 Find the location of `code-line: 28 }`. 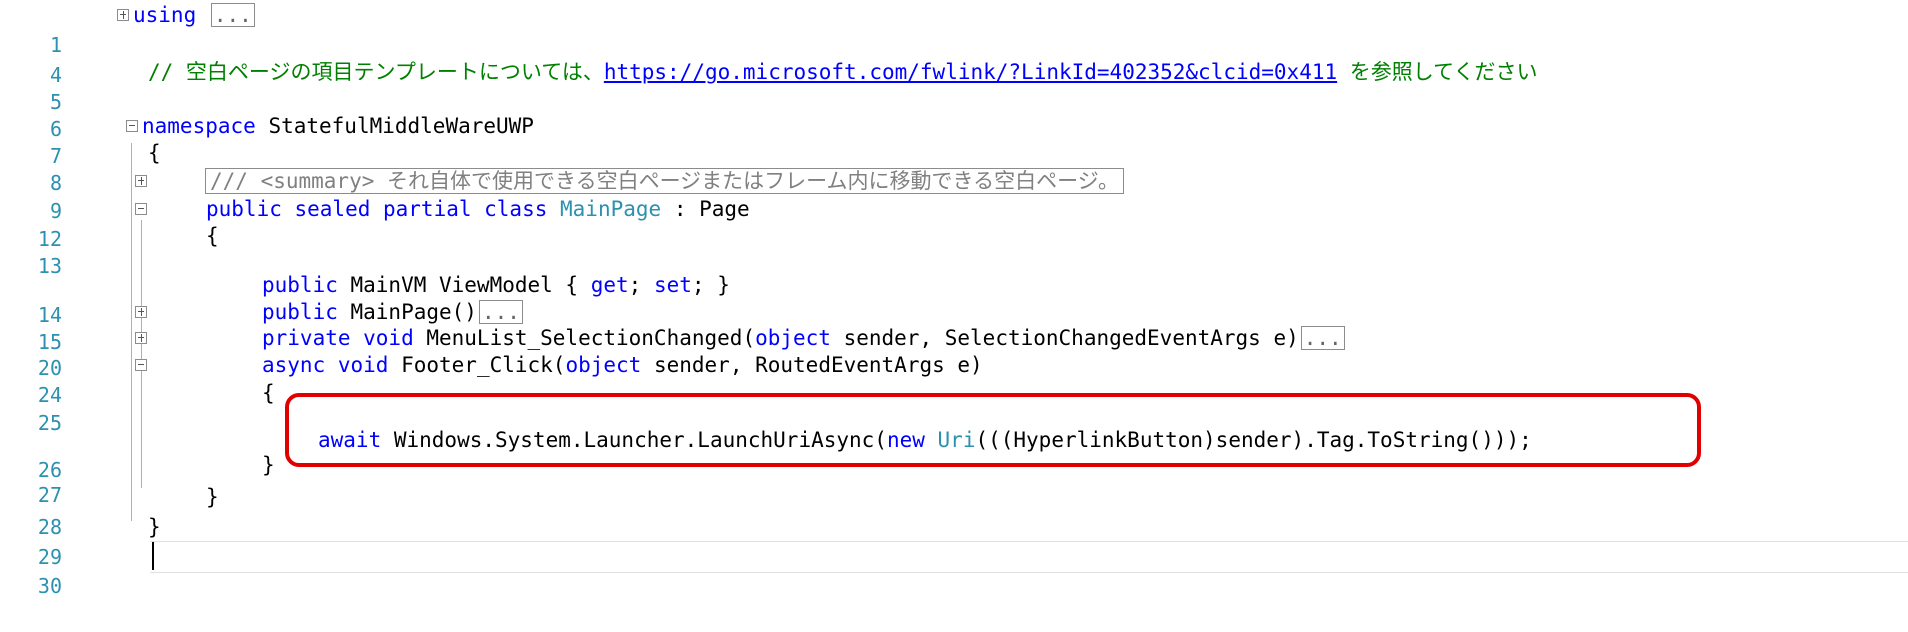

code-line: 28 } is located at coordinates (954, 510).